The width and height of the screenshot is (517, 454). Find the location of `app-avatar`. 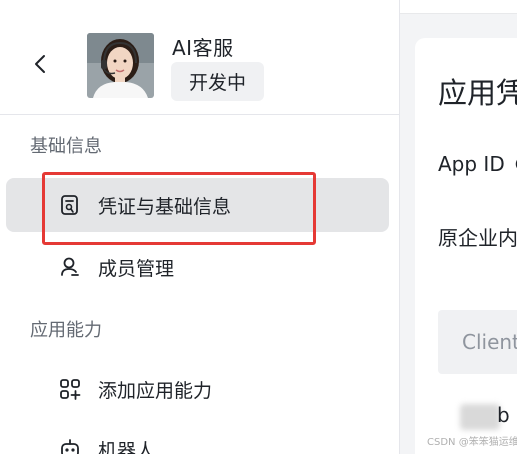

app-avatar is located at coordinates (120, 65).